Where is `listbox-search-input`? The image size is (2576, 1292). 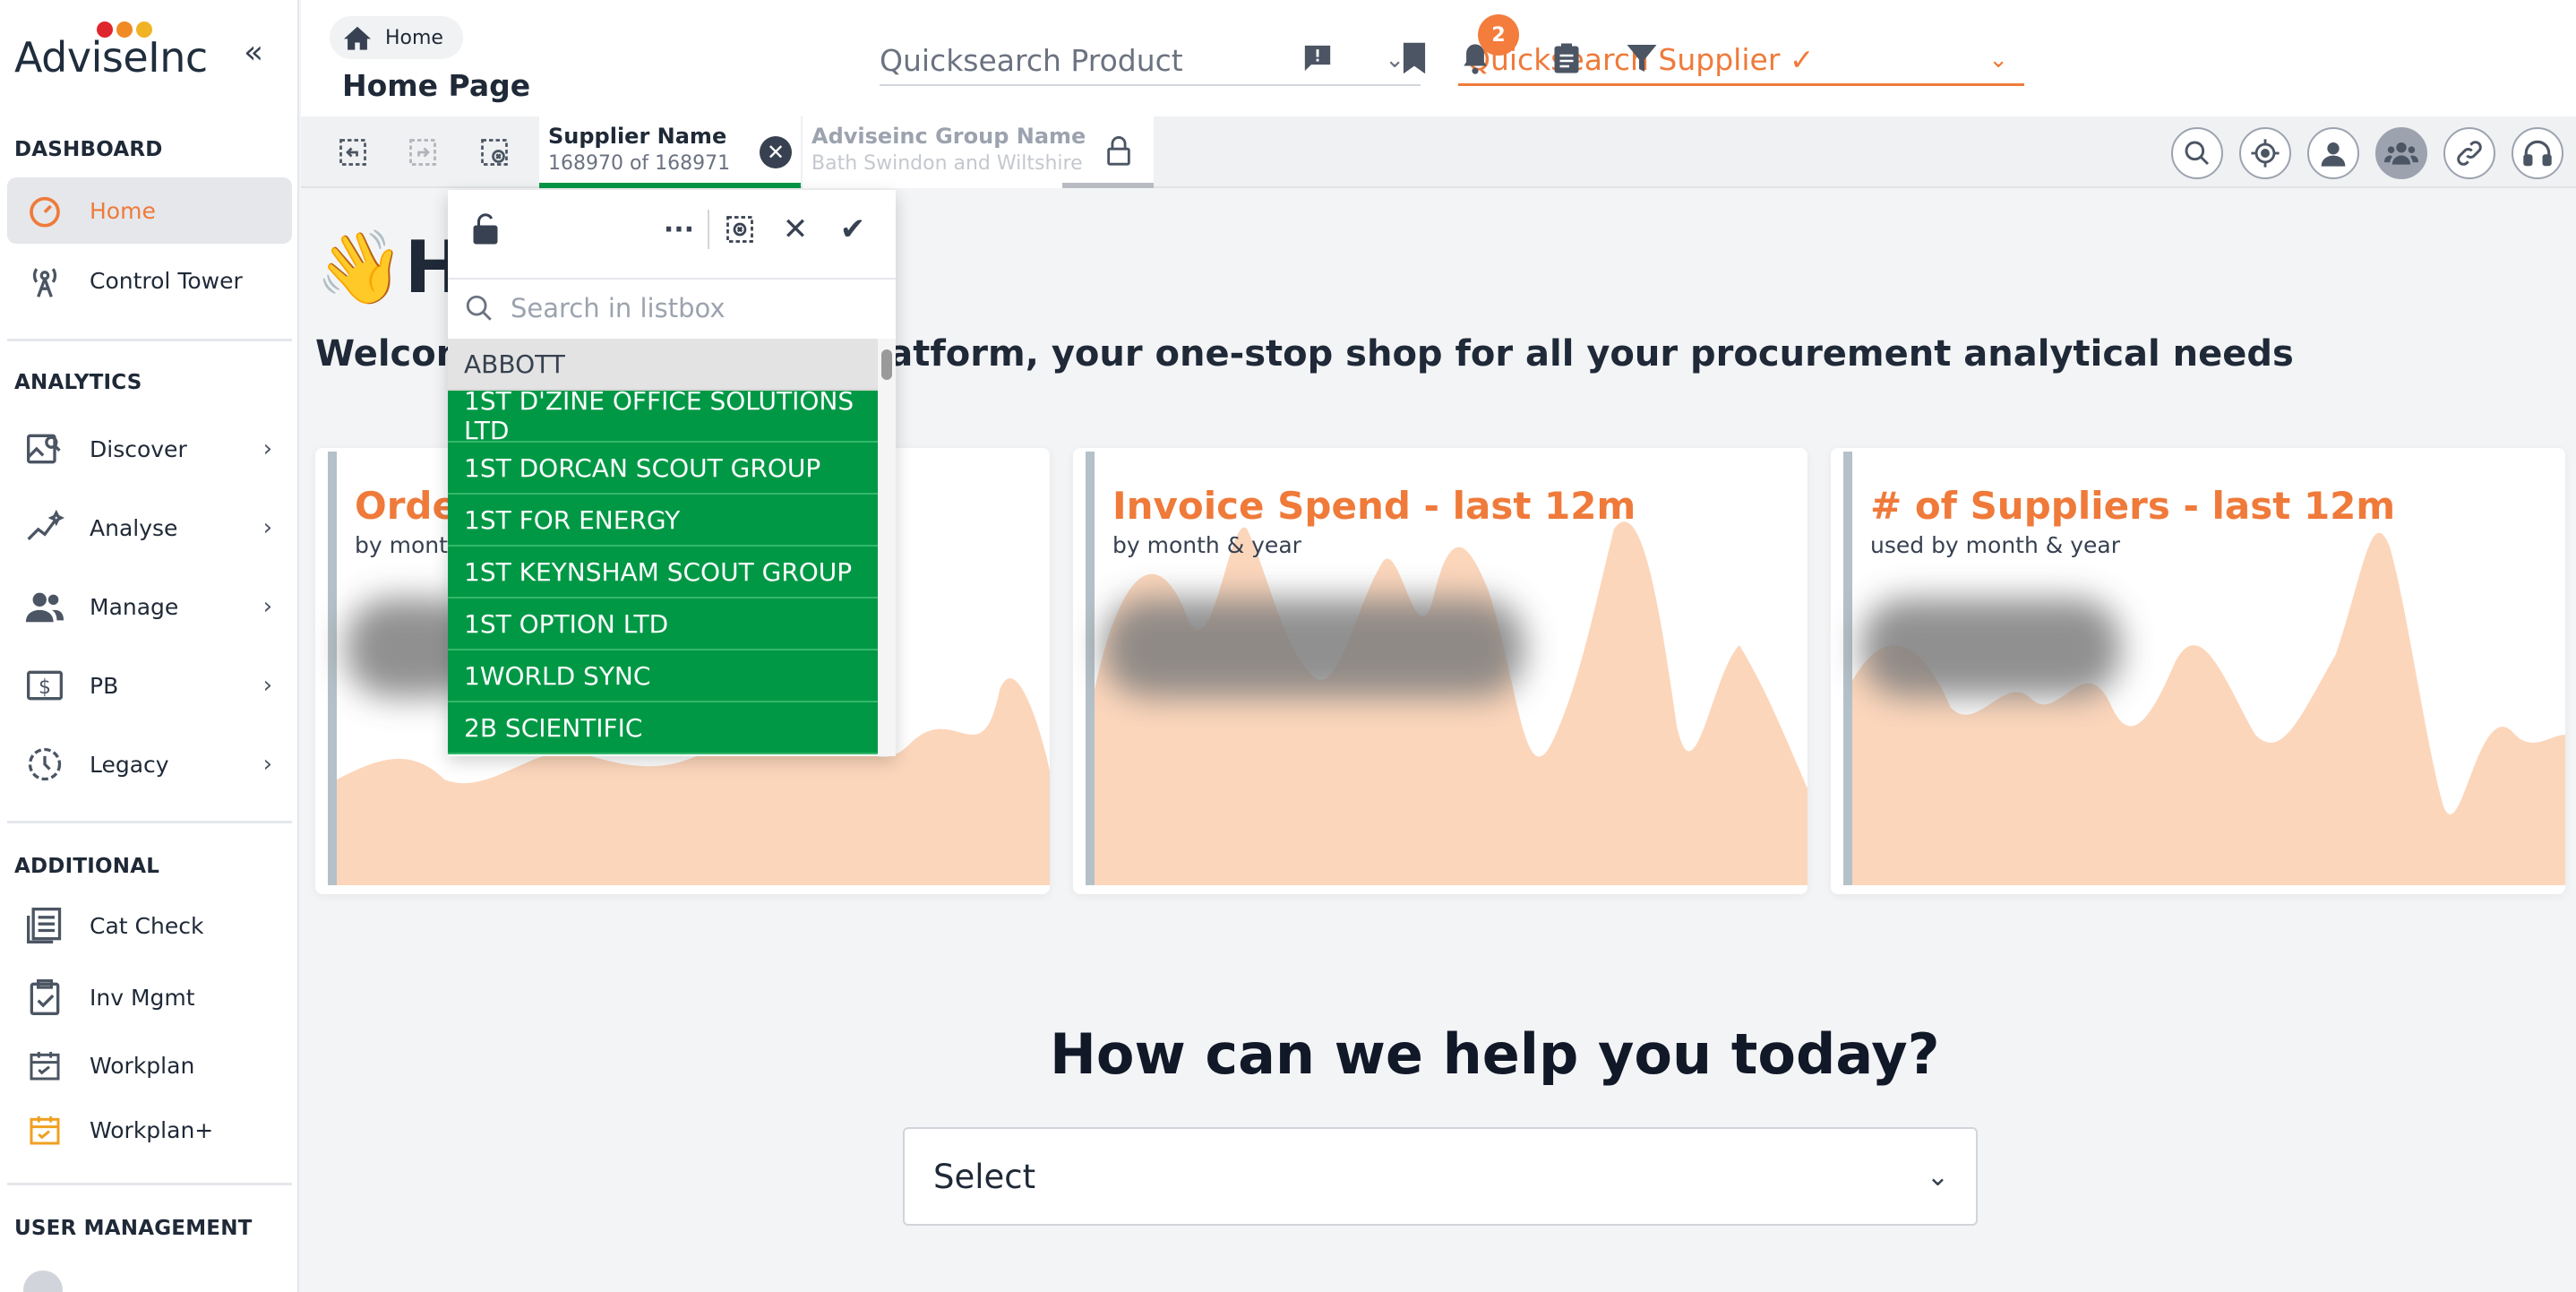 listbox-search-input is located at coordinates (699, 308).